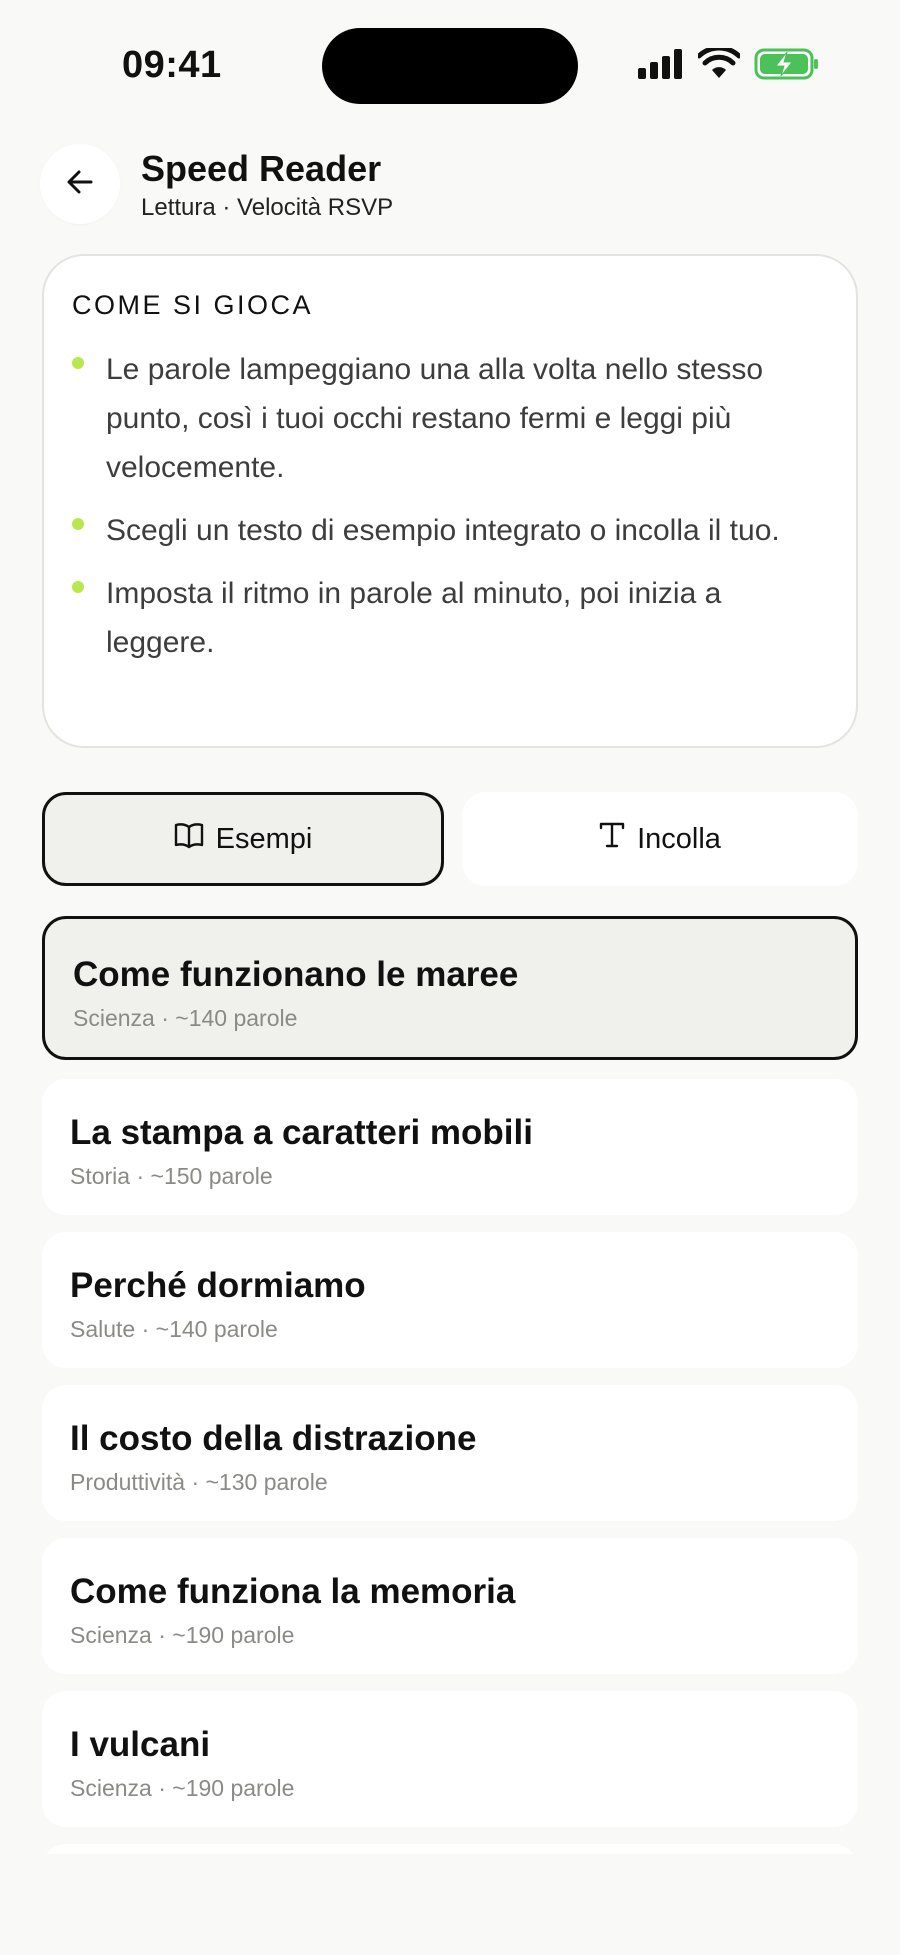  Describe the element at coordinates (185, 1018) in the screenshot. I see `sample-meta: Scienza · ~140 parole` at that location.